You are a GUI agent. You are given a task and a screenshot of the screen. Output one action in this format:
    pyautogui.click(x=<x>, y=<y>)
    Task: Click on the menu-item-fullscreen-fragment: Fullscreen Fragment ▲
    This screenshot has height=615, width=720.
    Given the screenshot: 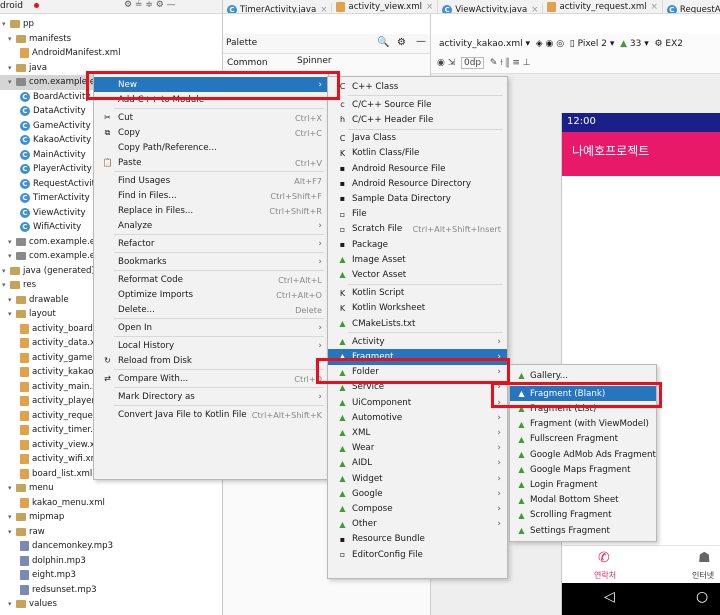 What is the action you would take?
    pyautogui.click(x=583, y=439)
    